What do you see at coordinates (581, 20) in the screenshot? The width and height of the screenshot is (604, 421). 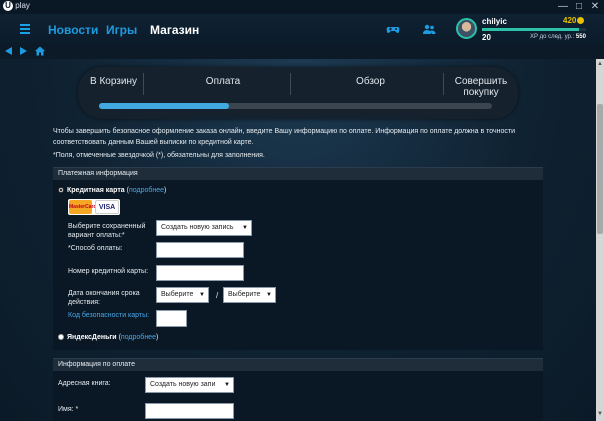 I see `coin-icon` at bounding box center [581, 20].